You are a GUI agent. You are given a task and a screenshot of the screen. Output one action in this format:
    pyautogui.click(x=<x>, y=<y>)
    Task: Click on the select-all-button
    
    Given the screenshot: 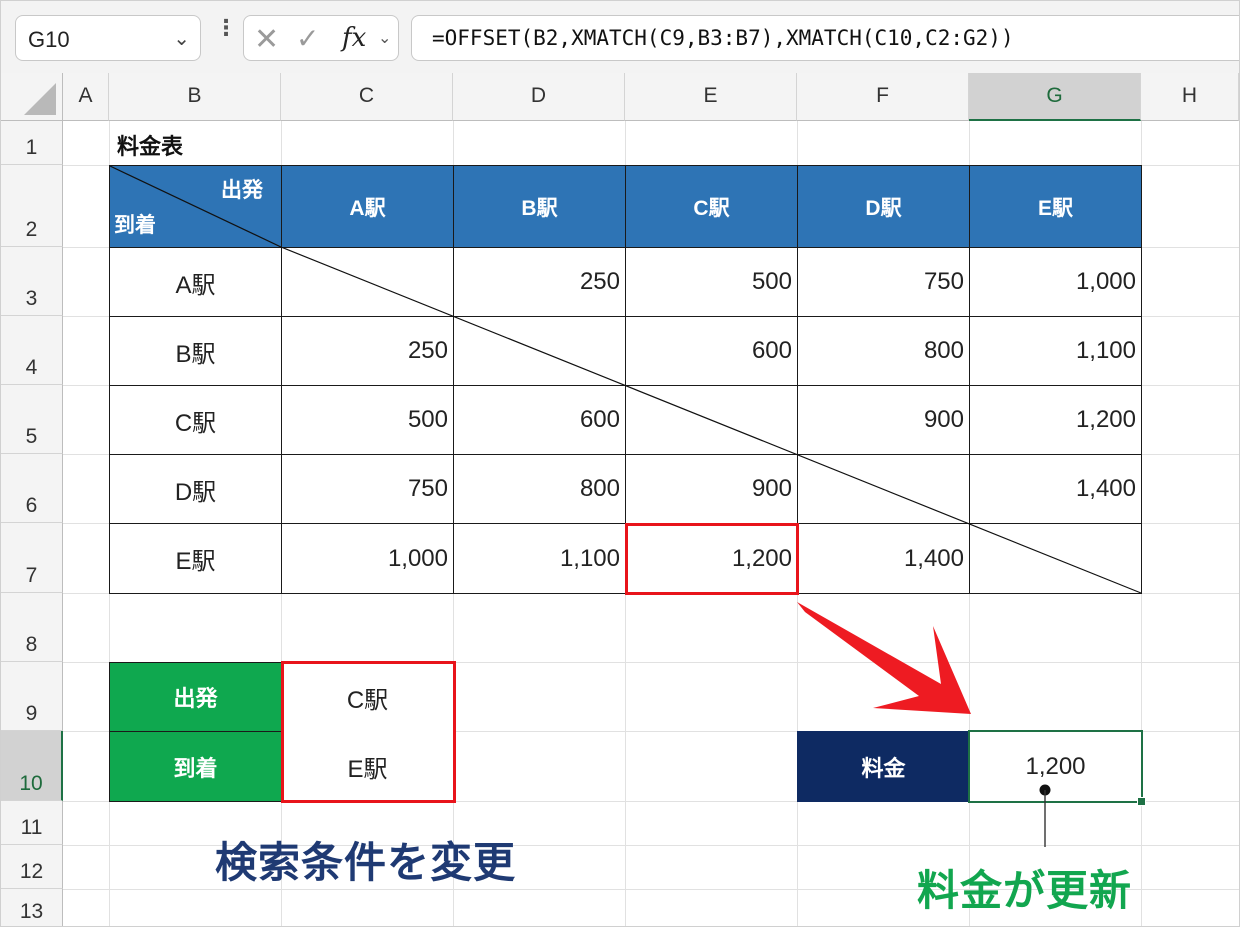 What is the action you would take?
    pyautogui.click(x=32, y=97)
    